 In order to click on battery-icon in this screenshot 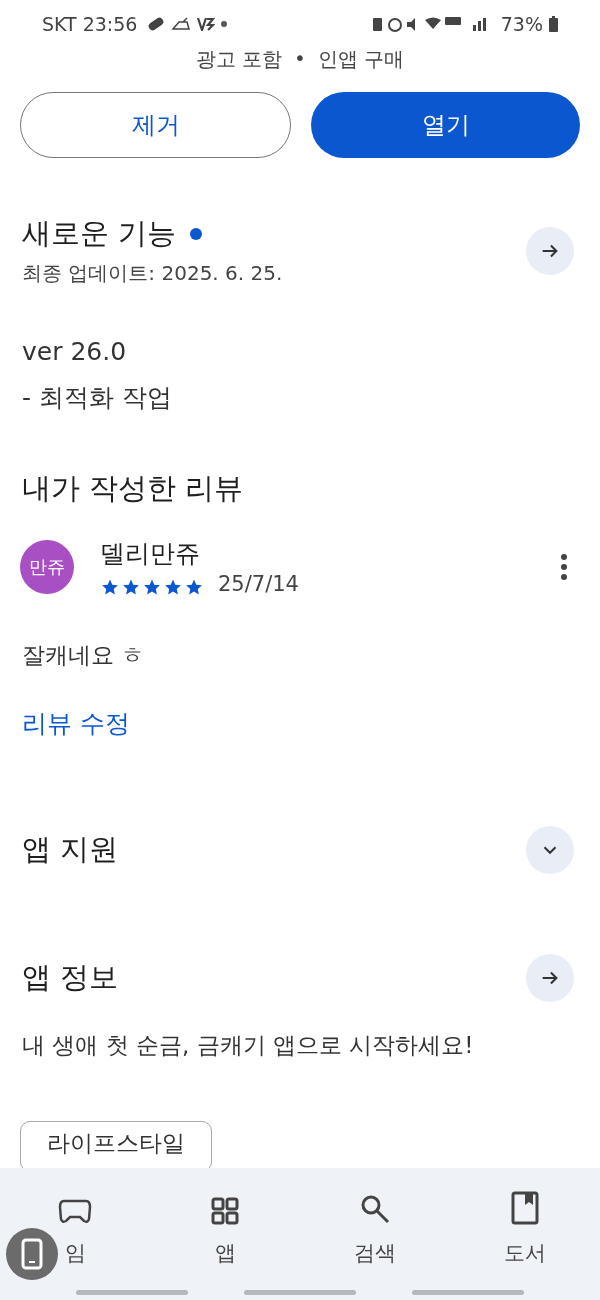, I will do `click(553, 24)`.